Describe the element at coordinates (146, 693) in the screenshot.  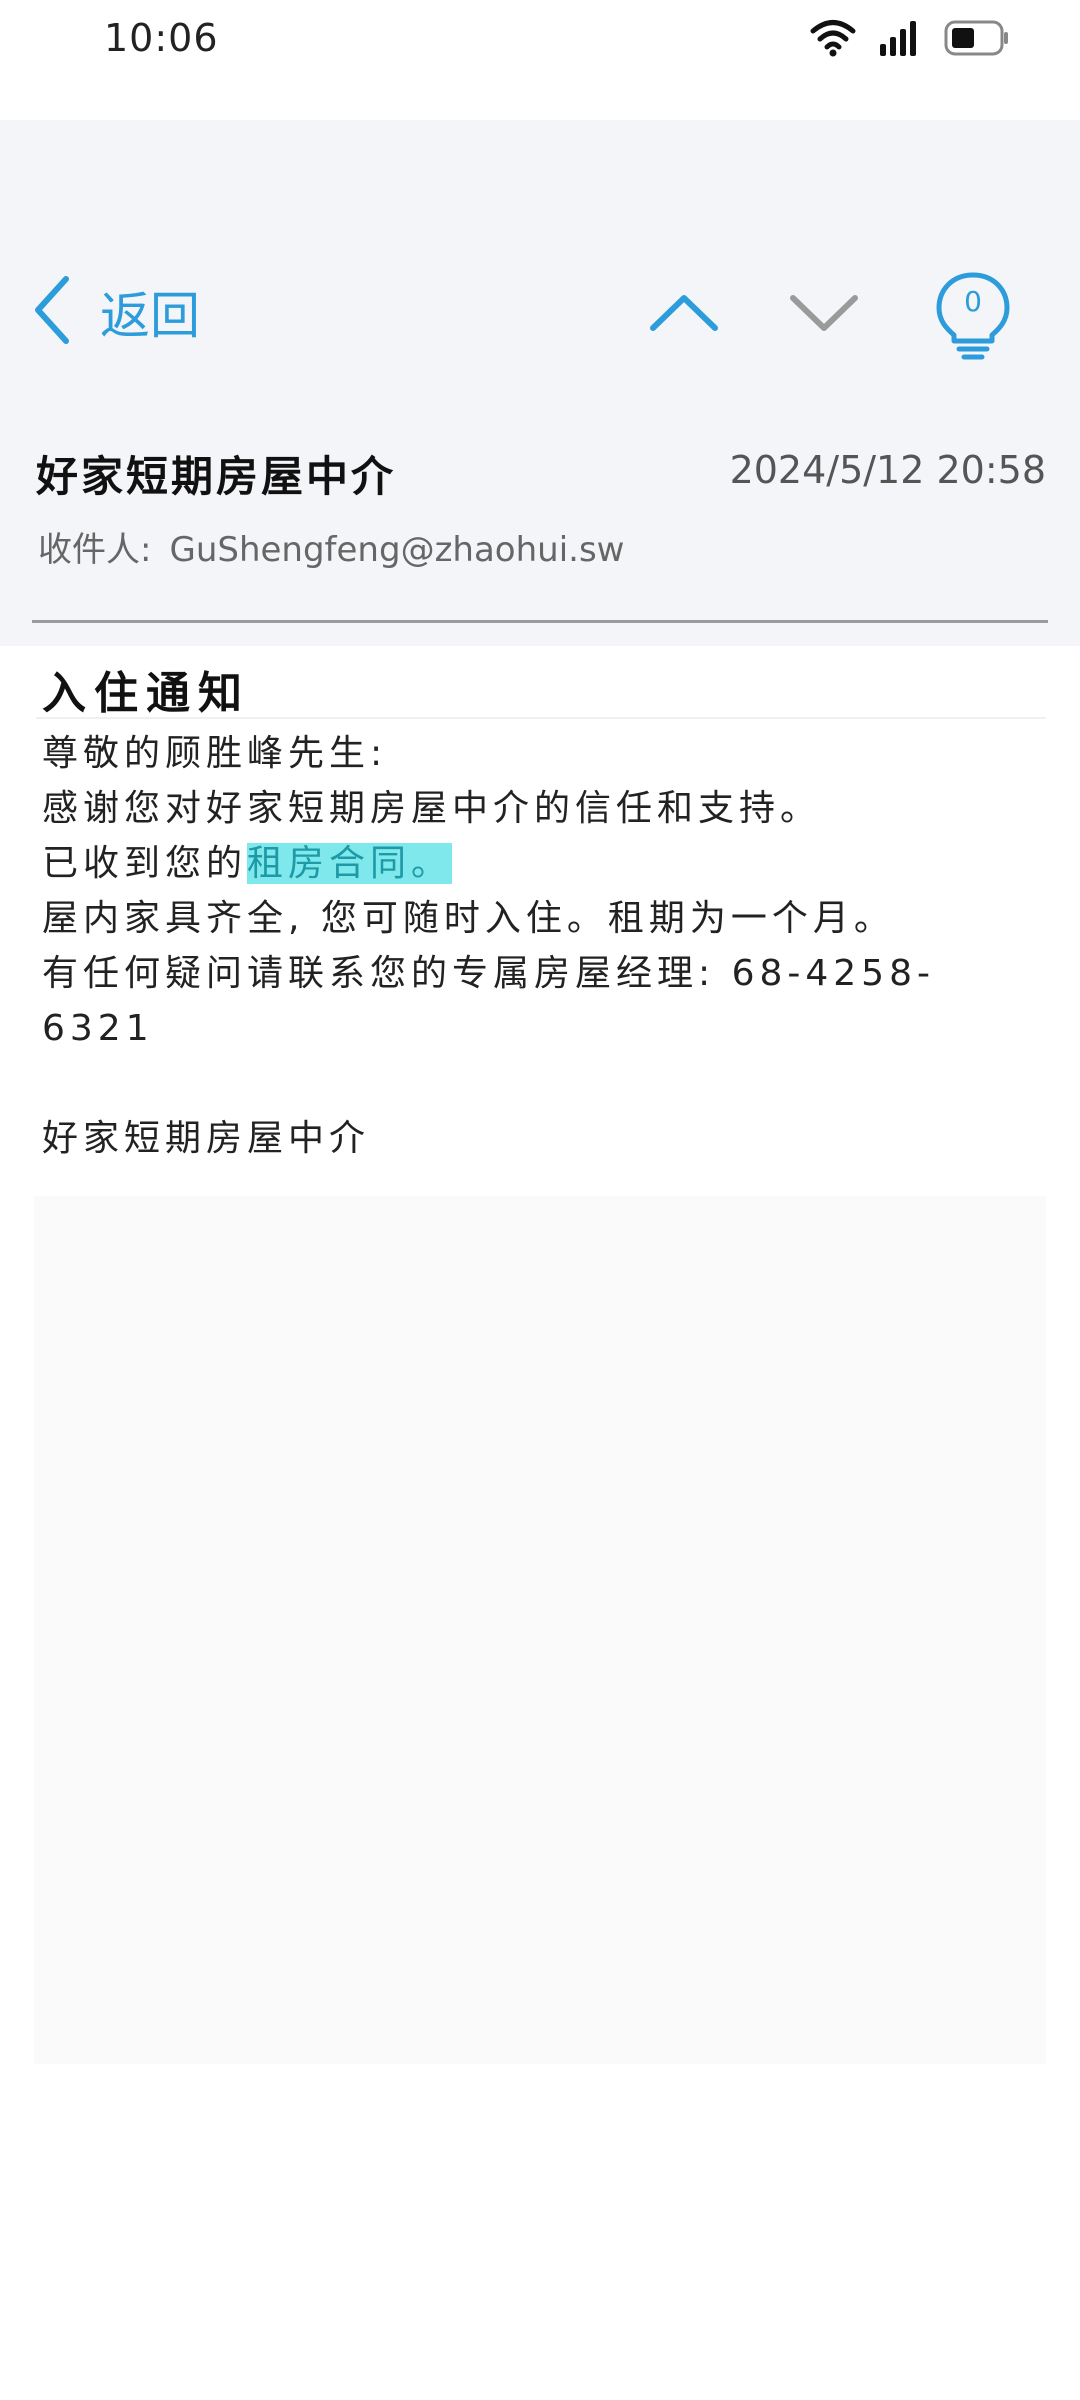
I see `mail-subject: 入住通知` at that location.